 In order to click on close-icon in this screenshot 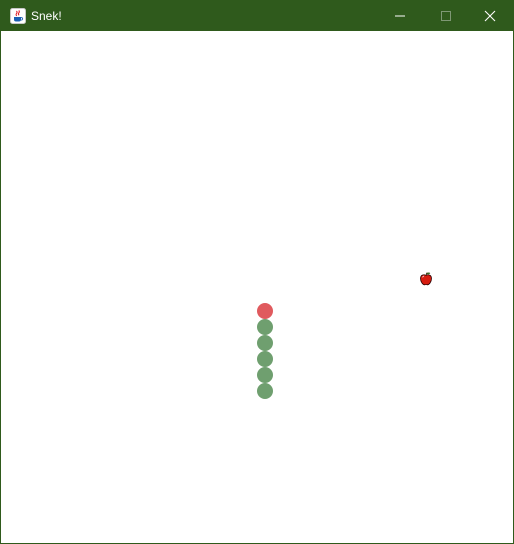, I will do `click(490, 16)`.